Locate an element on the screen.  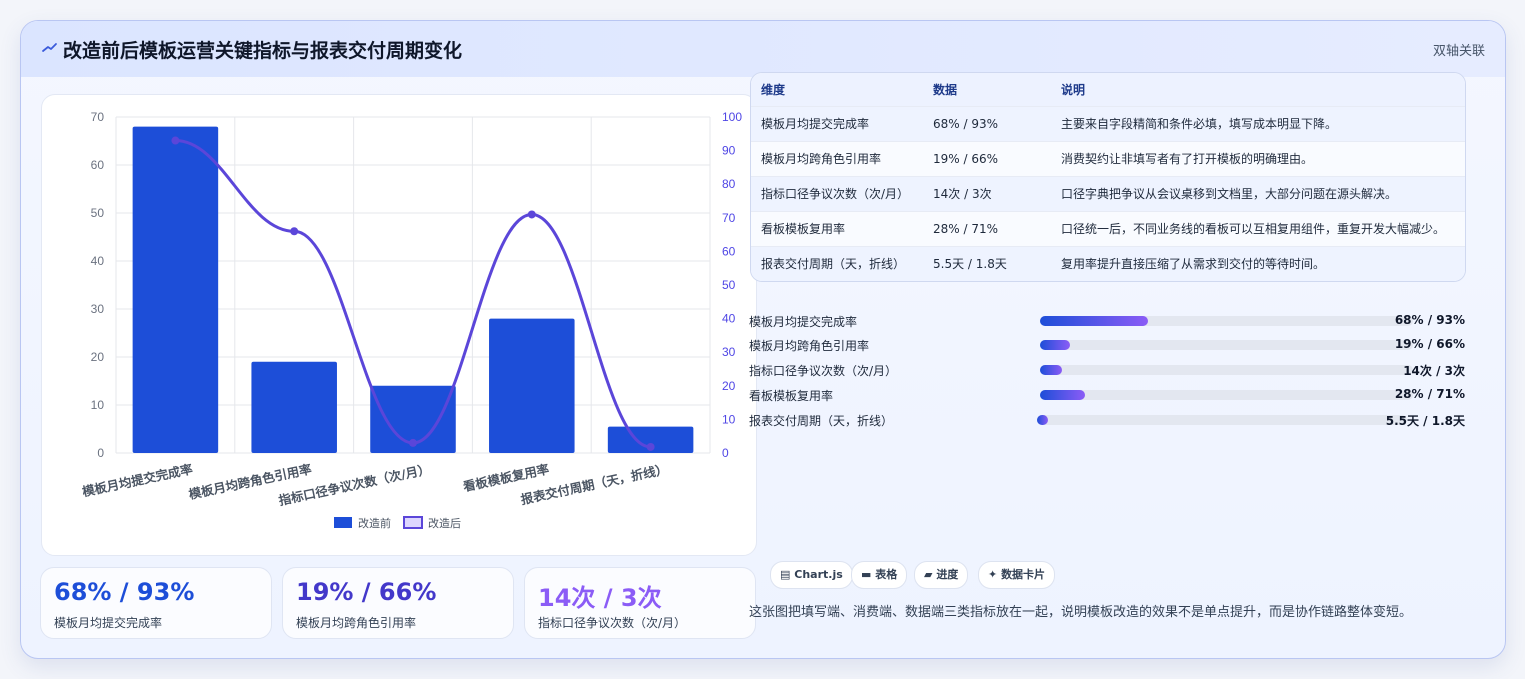
legend-swatch-before is located at coordinates (343, 522).